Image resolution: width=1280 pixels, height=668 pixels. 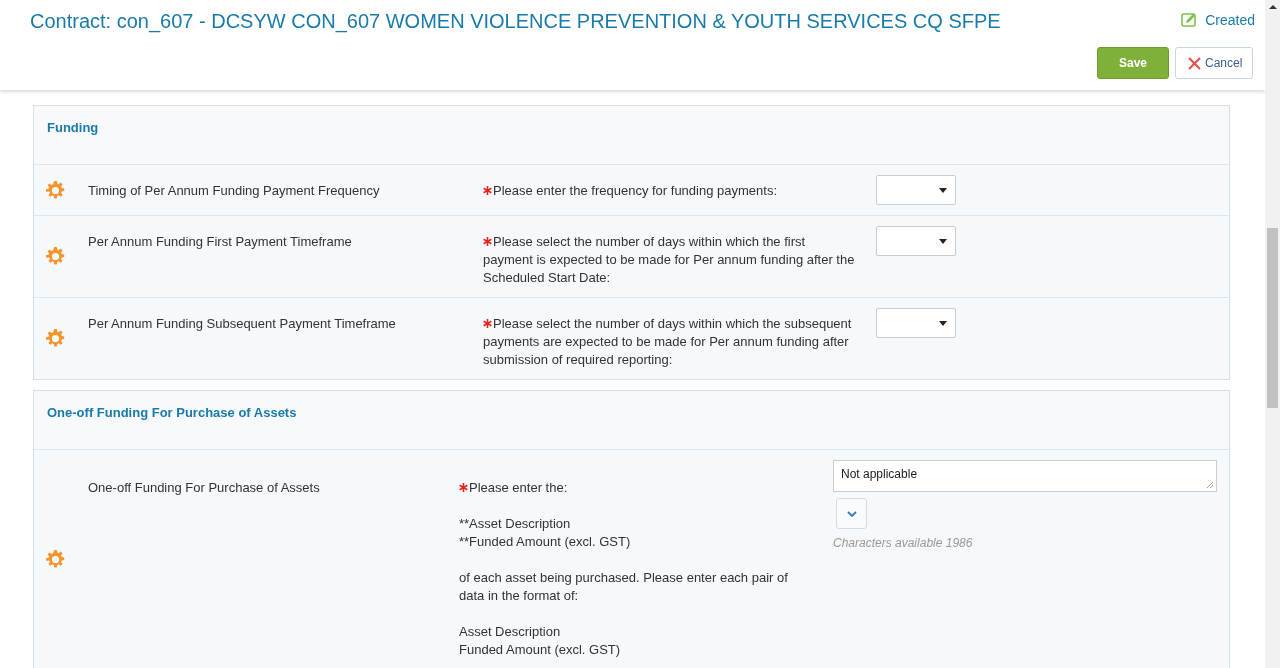 I want to click on field-prompt: Please enter the frequency for funding payments:, so click(x=669, y=191).